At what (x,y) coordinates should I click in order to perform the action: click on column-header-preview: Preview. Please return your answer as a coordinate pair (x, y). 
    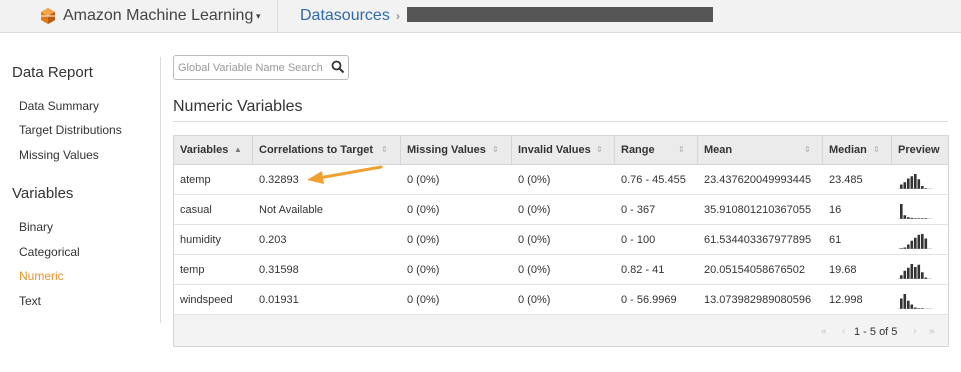
    Looking at the image, I should click on (920, 150).